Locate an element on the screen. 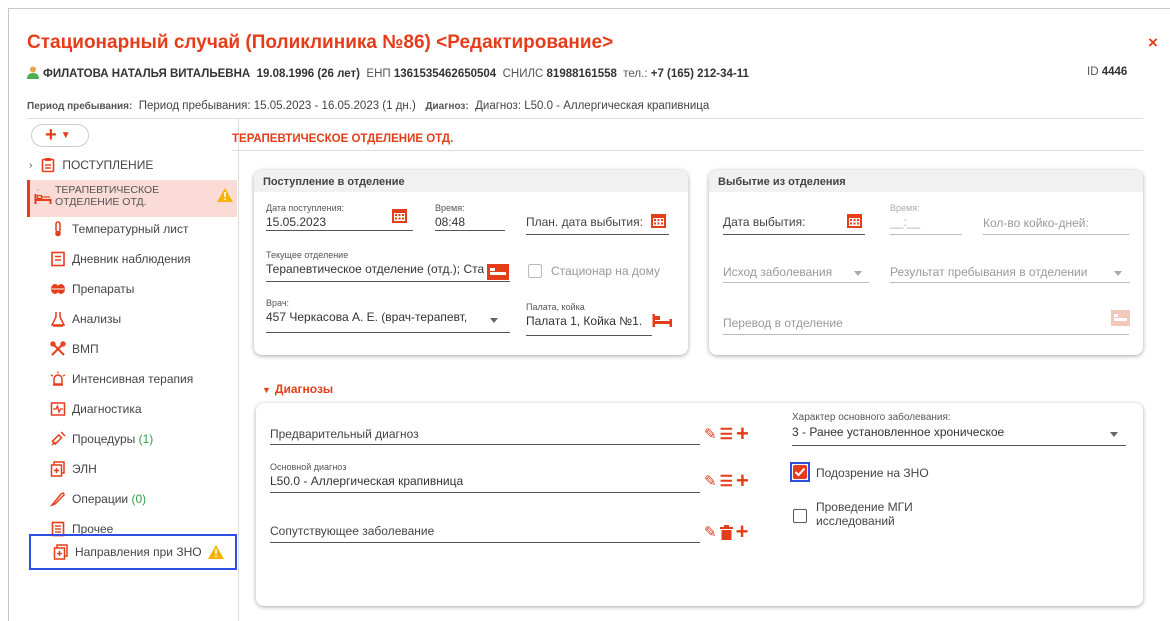  sidebar-item-therapy-dept: ⌄ ТЕРАПЕВТИЧЕСКОЕ ОТДЕЛЕНИЕ ОТД. is located at coordinates (132, 198).